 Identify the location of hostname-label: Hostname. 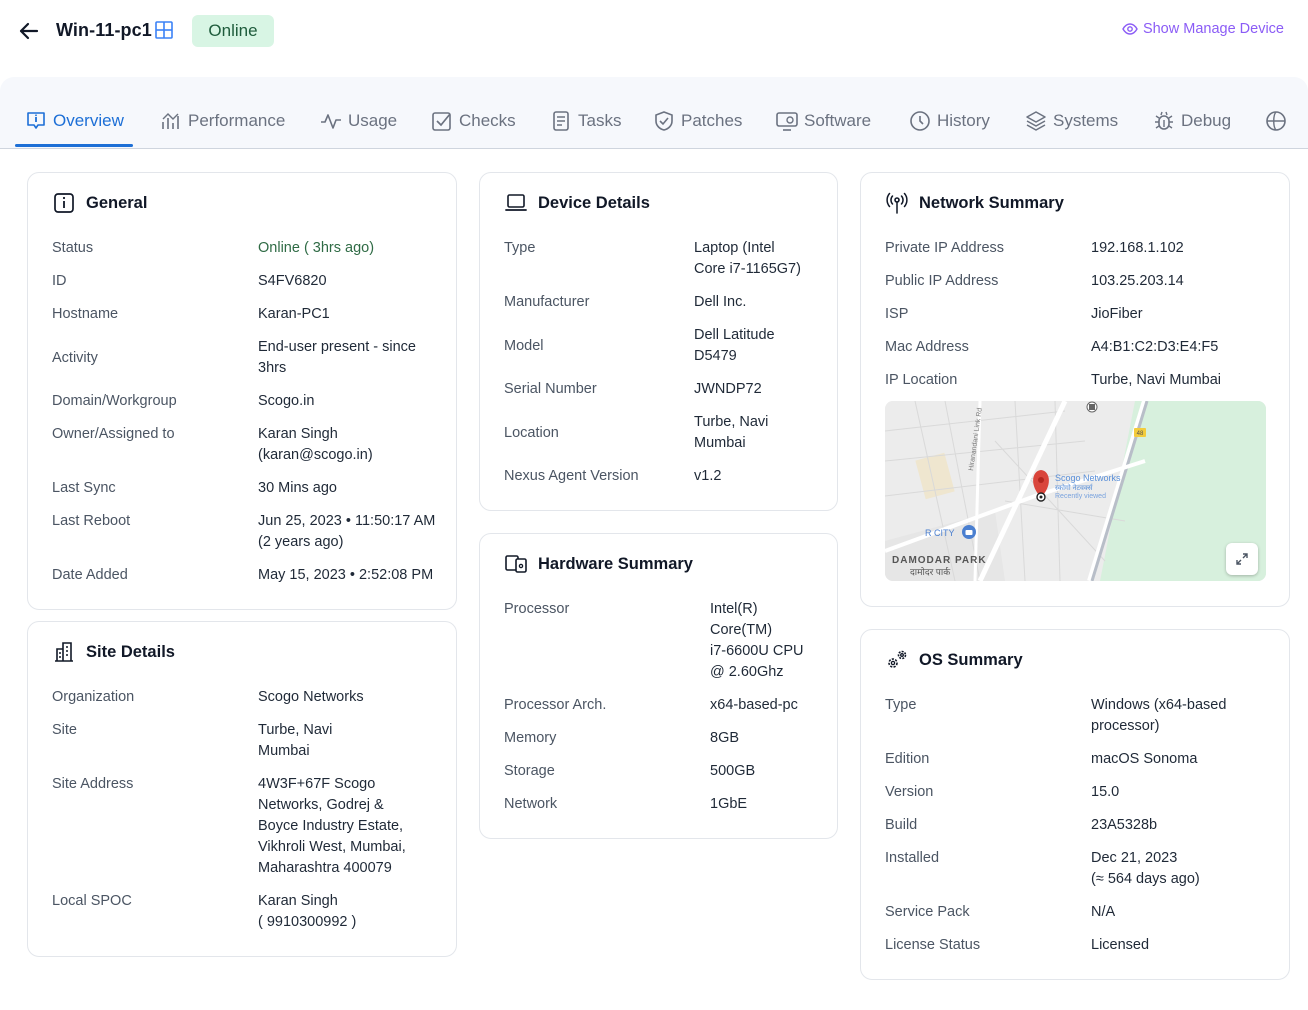
(85, 314).